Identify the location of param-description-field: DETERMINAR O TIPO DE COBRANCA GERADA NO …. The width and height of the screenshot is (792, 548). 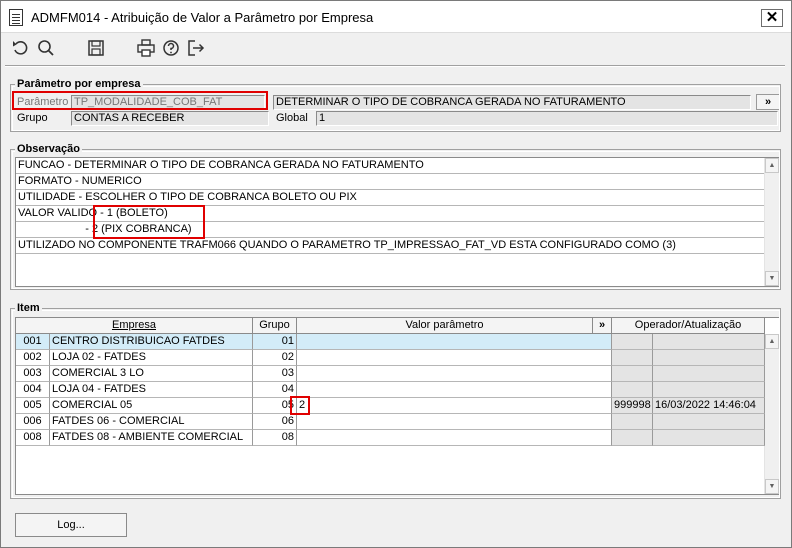
(512, 102).